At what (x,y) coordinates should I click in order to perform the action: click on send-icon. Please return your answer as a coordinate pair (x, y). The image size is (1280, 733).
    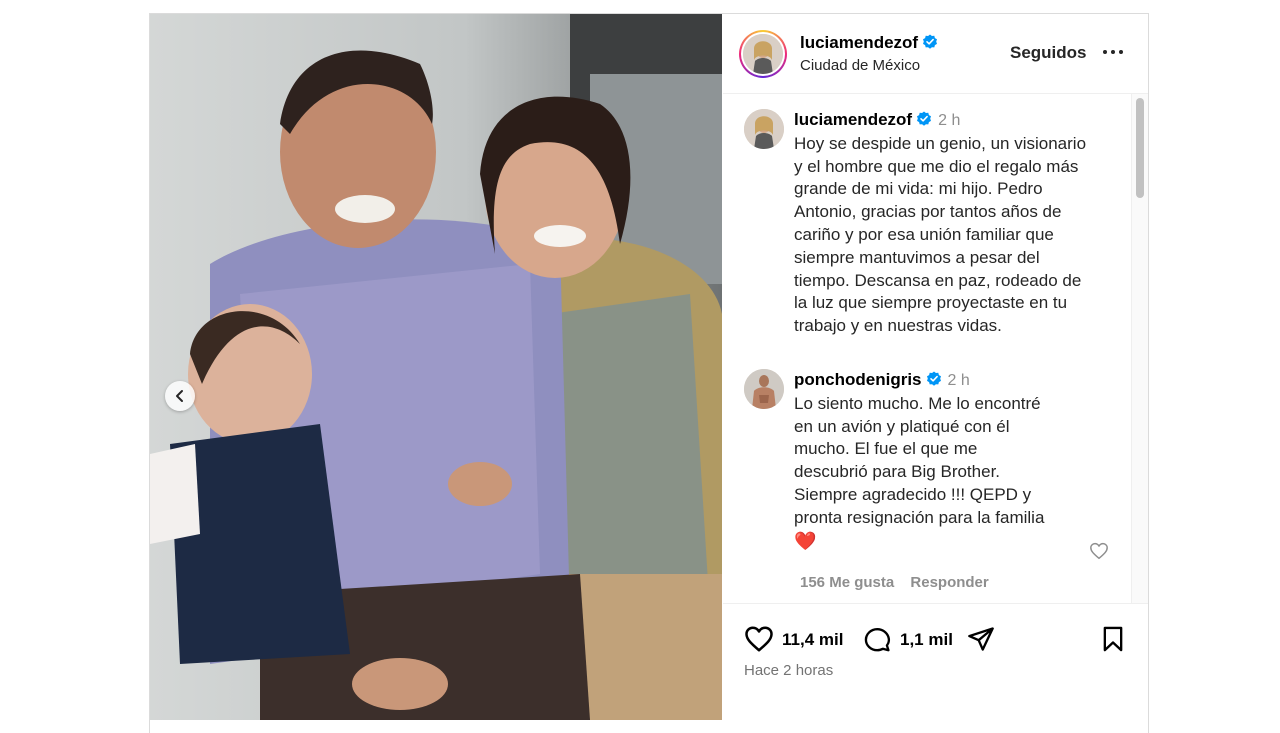
    Looking at the image, I should click on (981, 639).